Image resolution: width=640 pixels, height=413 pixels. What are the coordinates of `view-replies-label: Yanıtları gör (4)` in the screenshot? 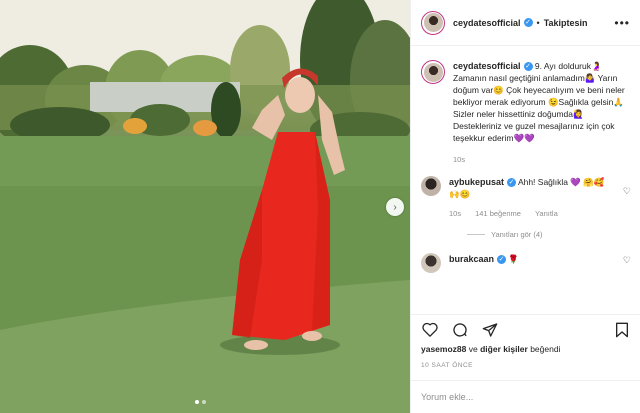 It's located at (517, 234).